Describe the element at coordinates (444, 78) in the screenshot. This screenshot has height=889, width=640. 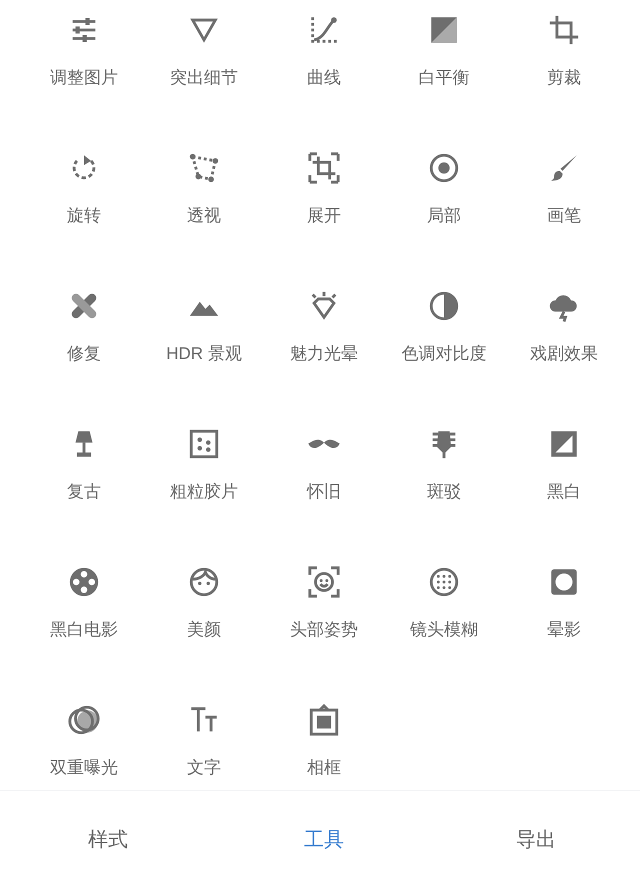
I see `tool-label: 白平衡` at that location.